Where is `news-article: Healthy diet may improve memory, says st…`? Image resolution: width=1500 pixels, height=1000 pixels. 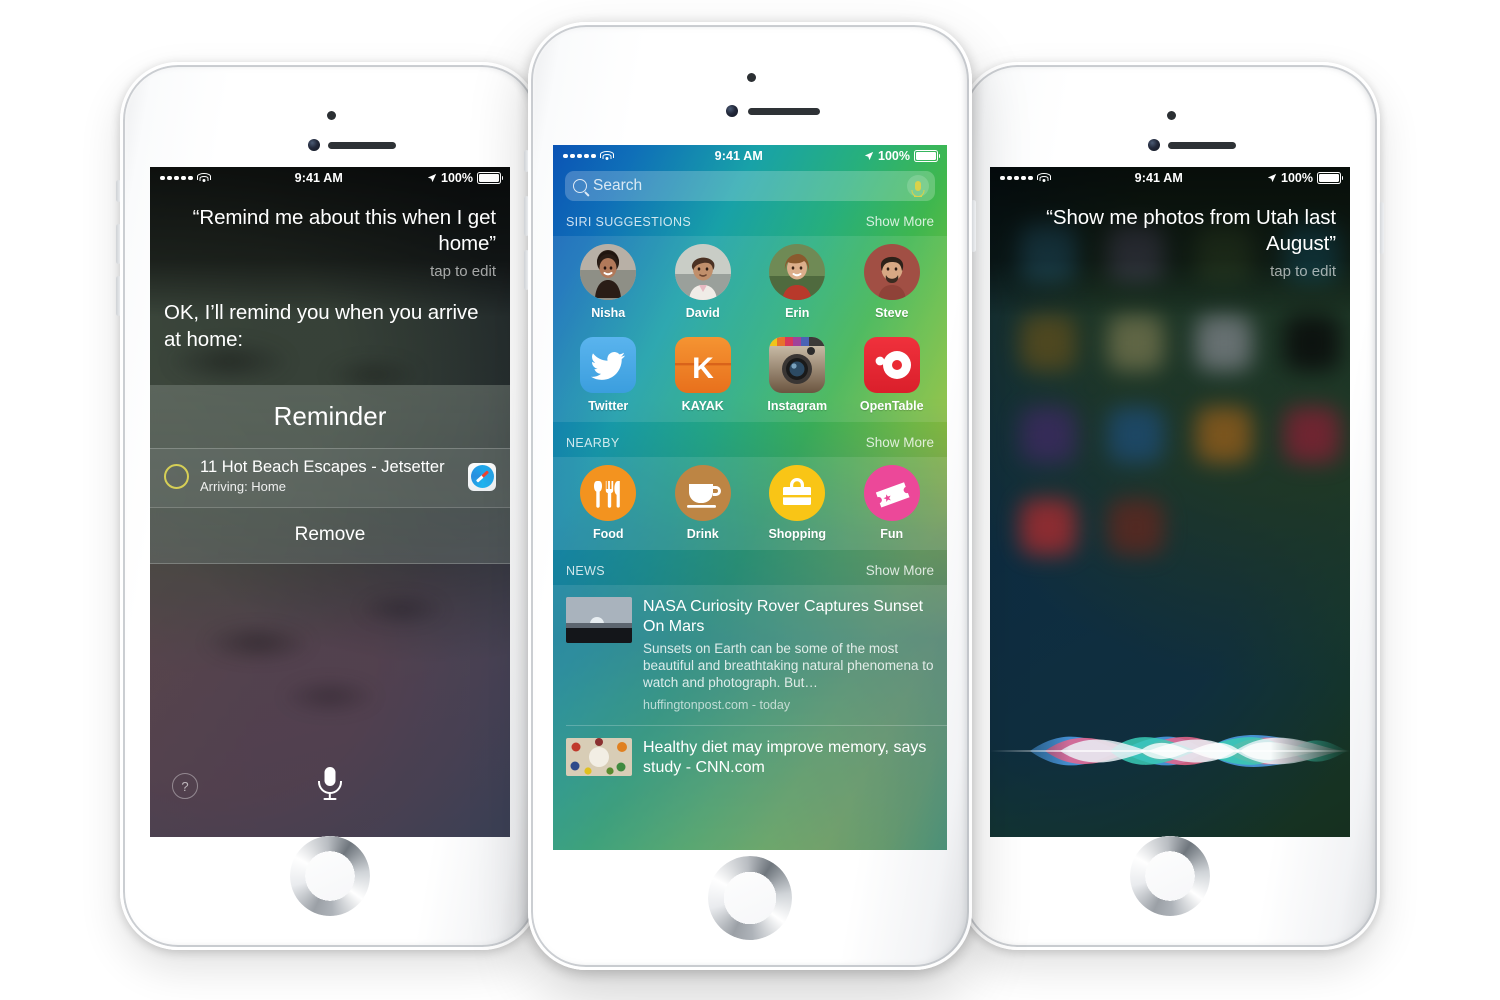
news-article: Healthy diet may improve memory, says st… is located at coordinates (750, 758).